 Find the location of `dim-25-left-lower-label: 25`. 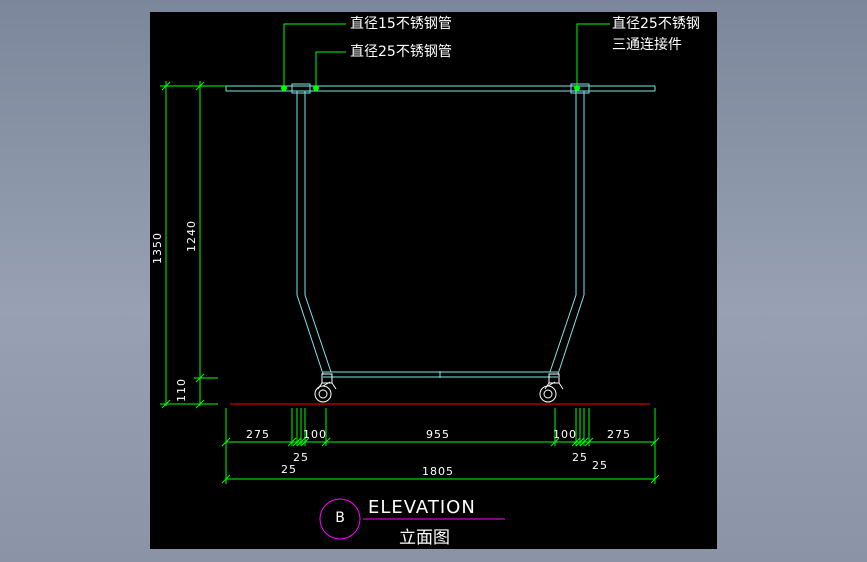

dim-25-left-lower-label: 25 is located at coordinates (289, 469).